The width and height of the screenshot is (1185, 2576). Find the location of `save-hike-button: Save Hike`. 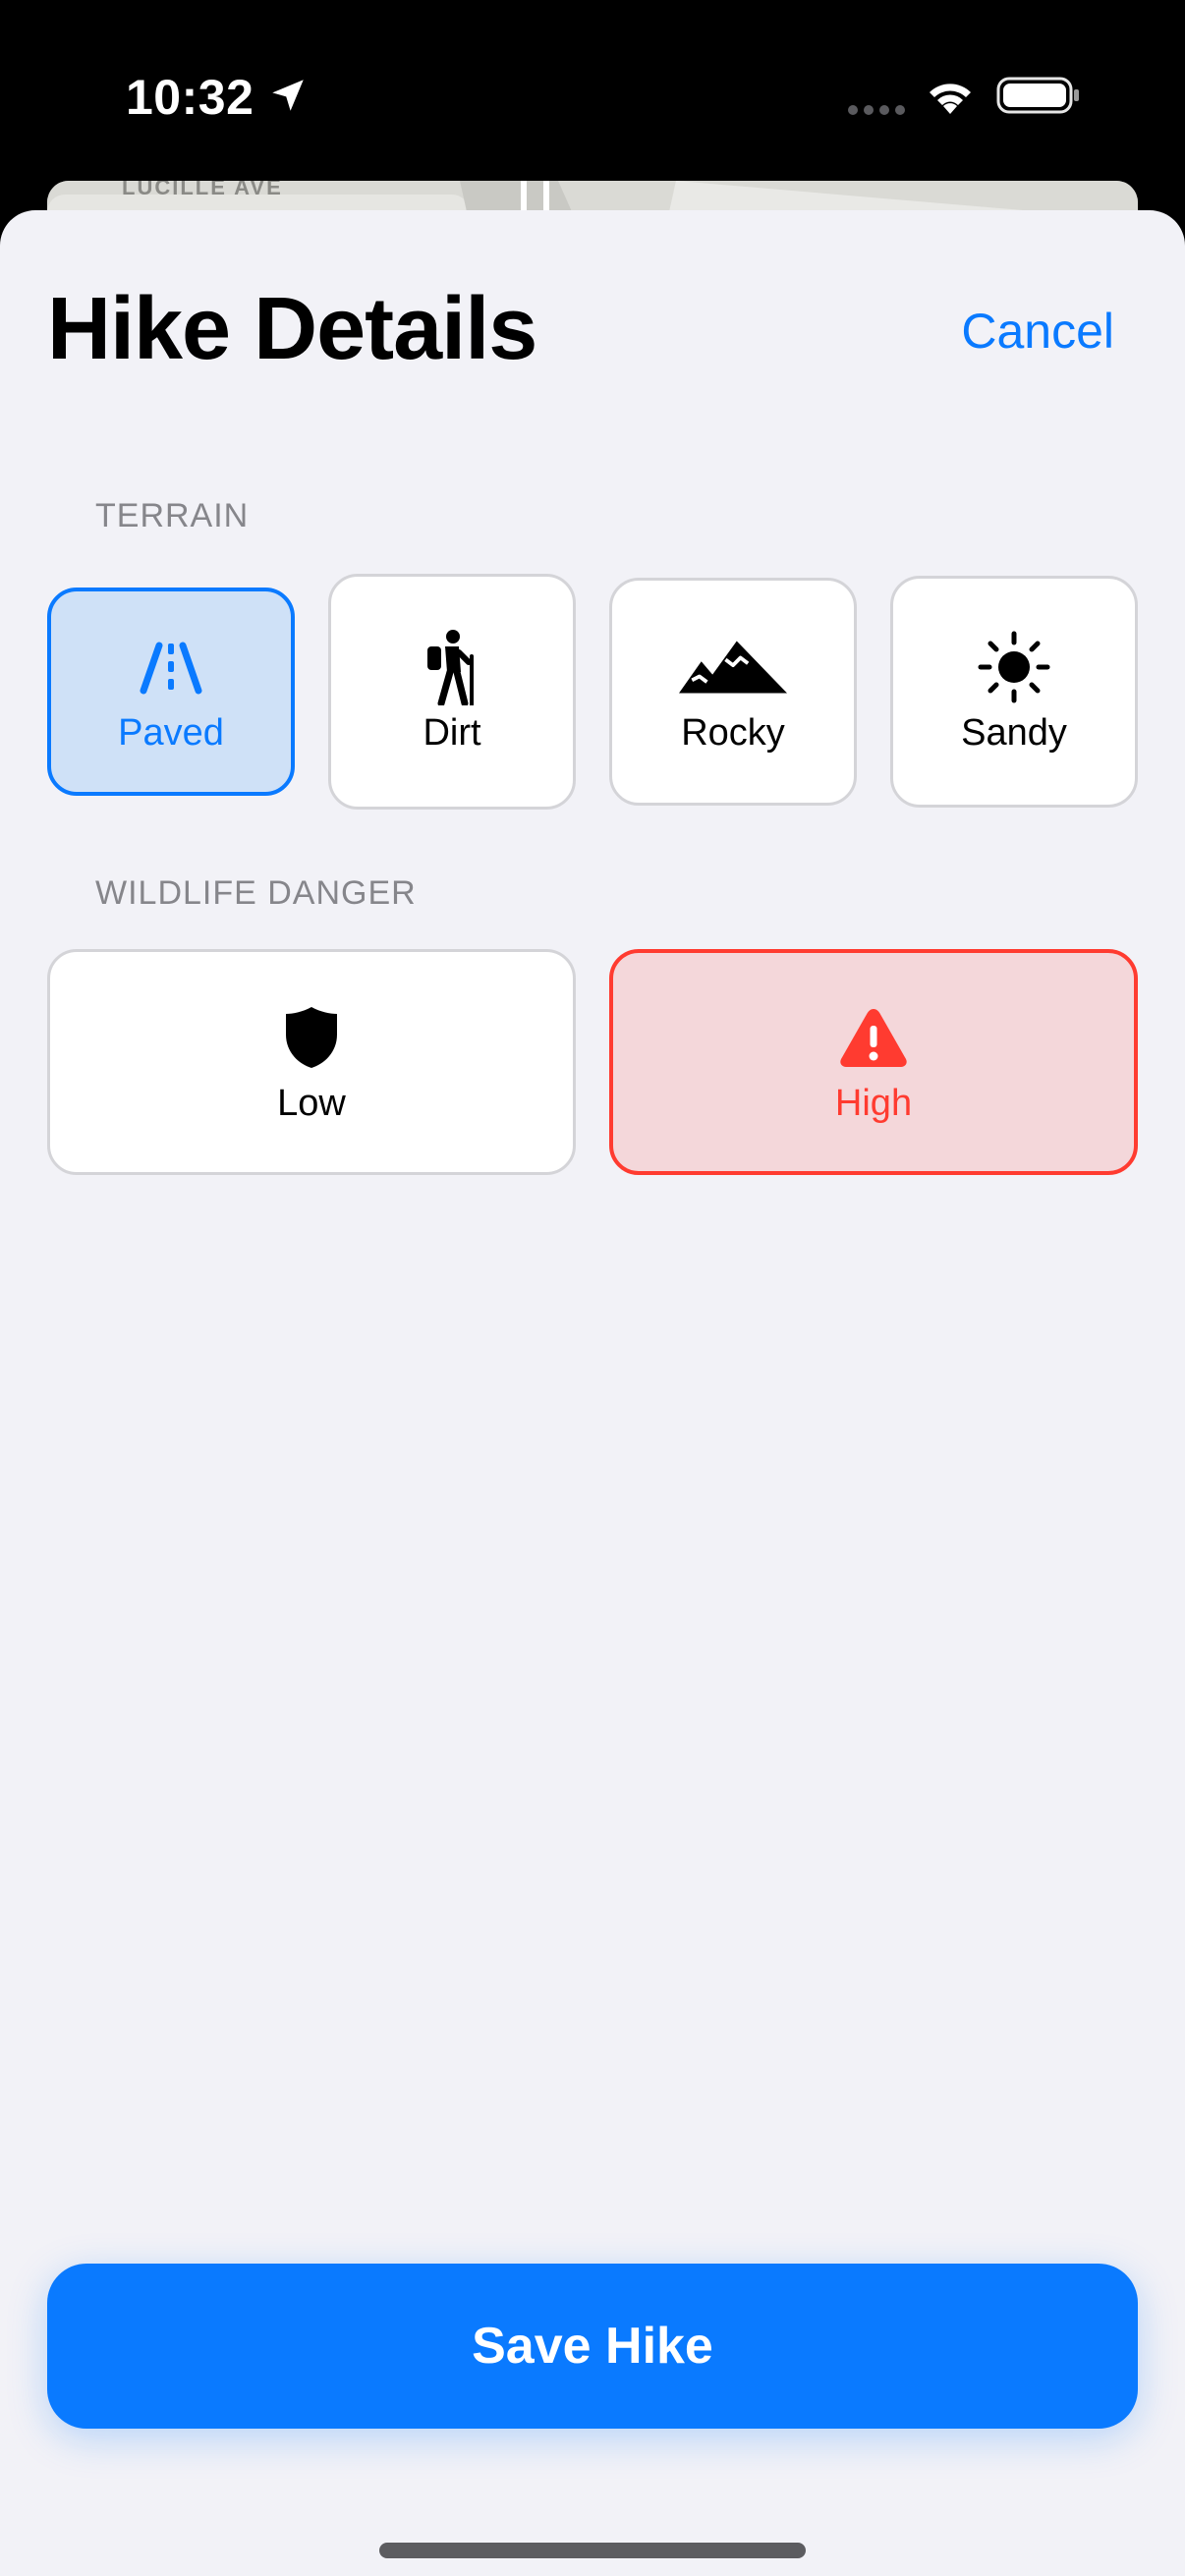

save-hike-button: Save Hike is located at coordinates (592, 2346).